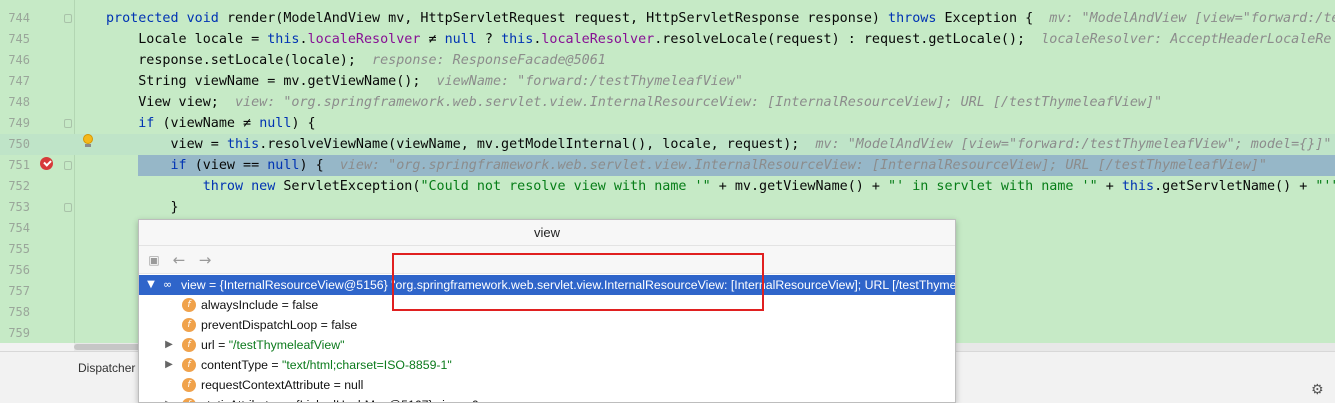 The height and width of the screenshot is (403, 1335). Describe the element at coordinates (166, 18) in the screenshot. I see `code-token: protected void` at that location.